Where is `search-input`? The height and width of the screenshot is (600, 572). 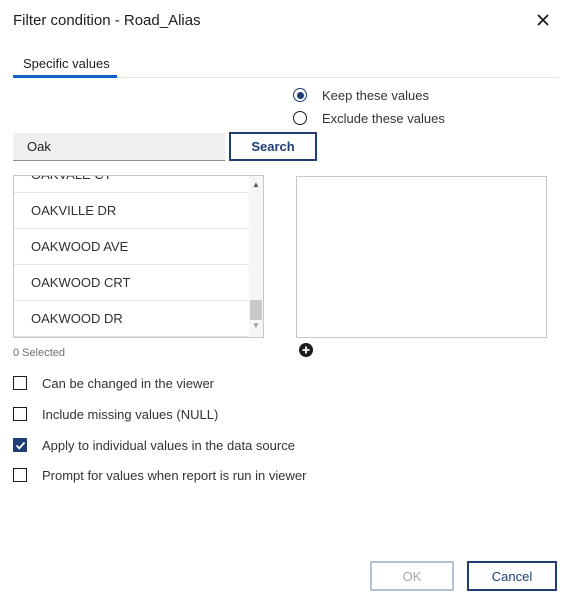 search-input is located at coordinates (119, 147).